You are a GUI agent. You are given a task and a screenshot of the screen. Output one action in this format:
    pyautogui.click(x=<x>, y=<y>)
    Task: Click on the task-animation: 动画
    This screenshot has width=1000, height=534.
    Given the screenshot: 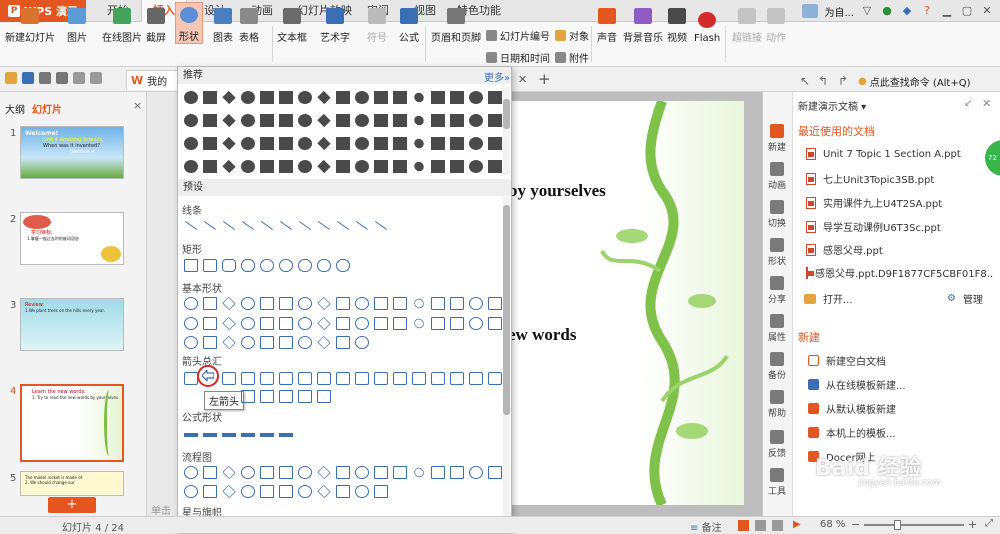 What is the action you would take?
    pyautogui.click(x=777, y=176)
    